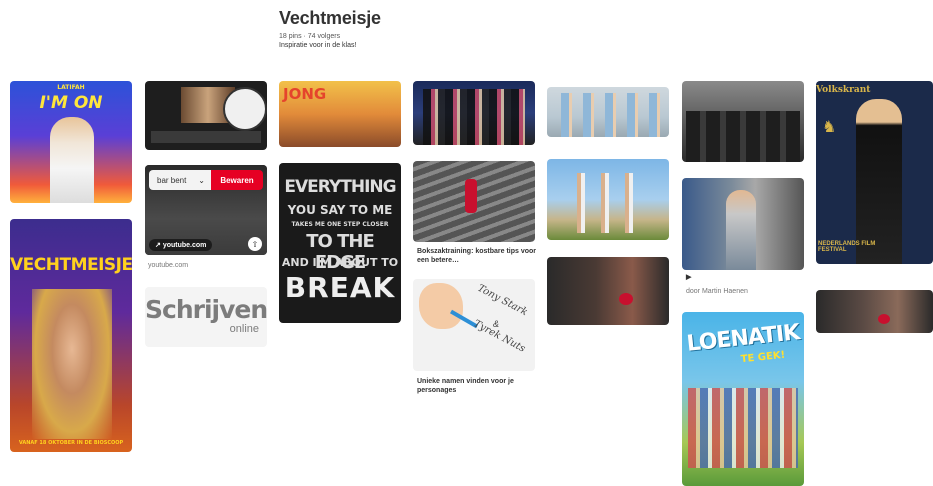  I want to click on save-bar: bar bent ⌄ Bewaren, so click(206, 180).